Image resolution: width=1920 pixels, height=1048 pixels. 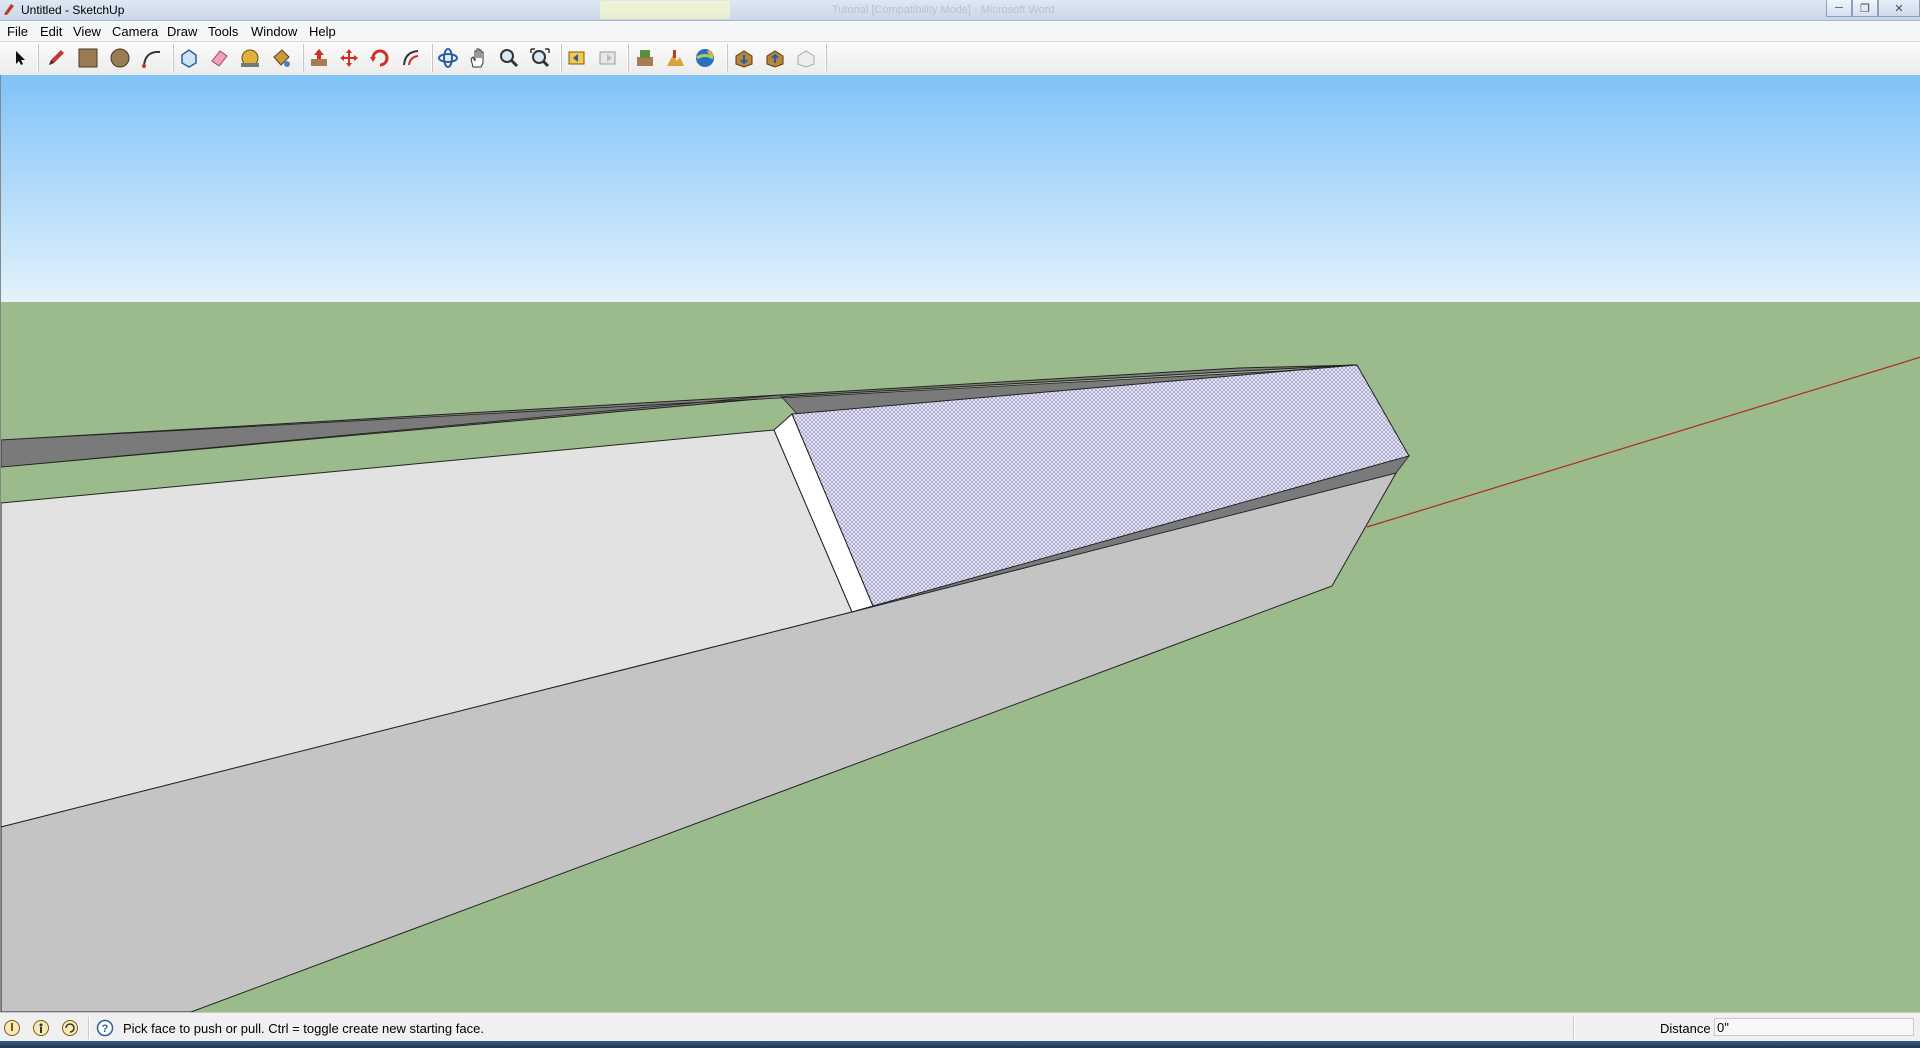 I want to click on push-pull-icon, so click(x=319, y=57).